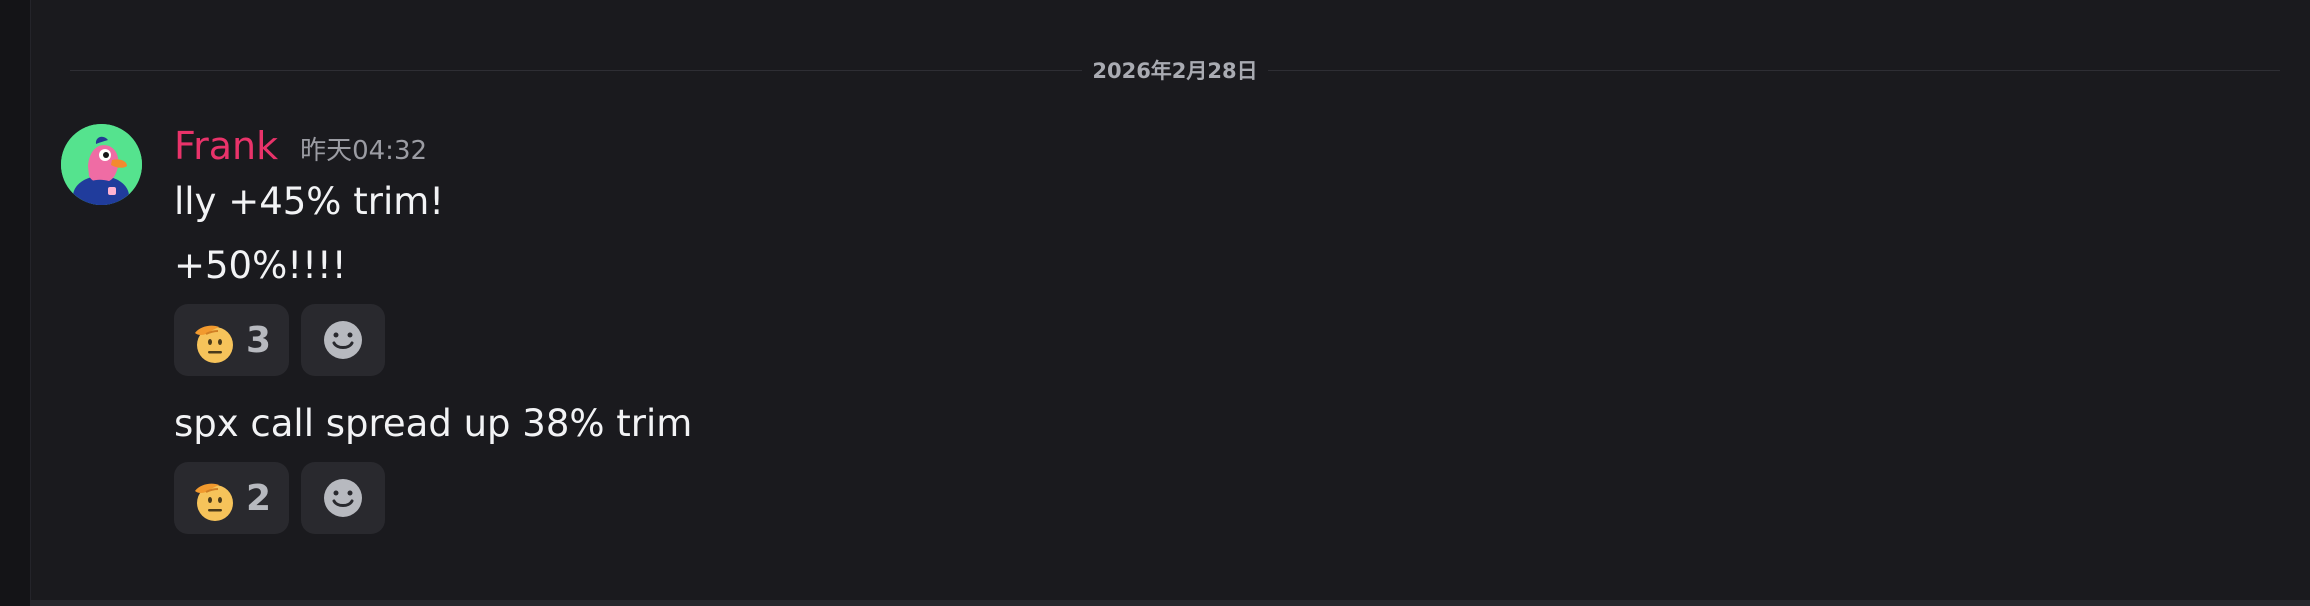 Image resolution: width=2310 pixels, height=606 pixels. What do you see at coordinates (260, 265) in the screenshot?
I see `message-line-2: +50%!!!!` at bounding box center [260, 265].